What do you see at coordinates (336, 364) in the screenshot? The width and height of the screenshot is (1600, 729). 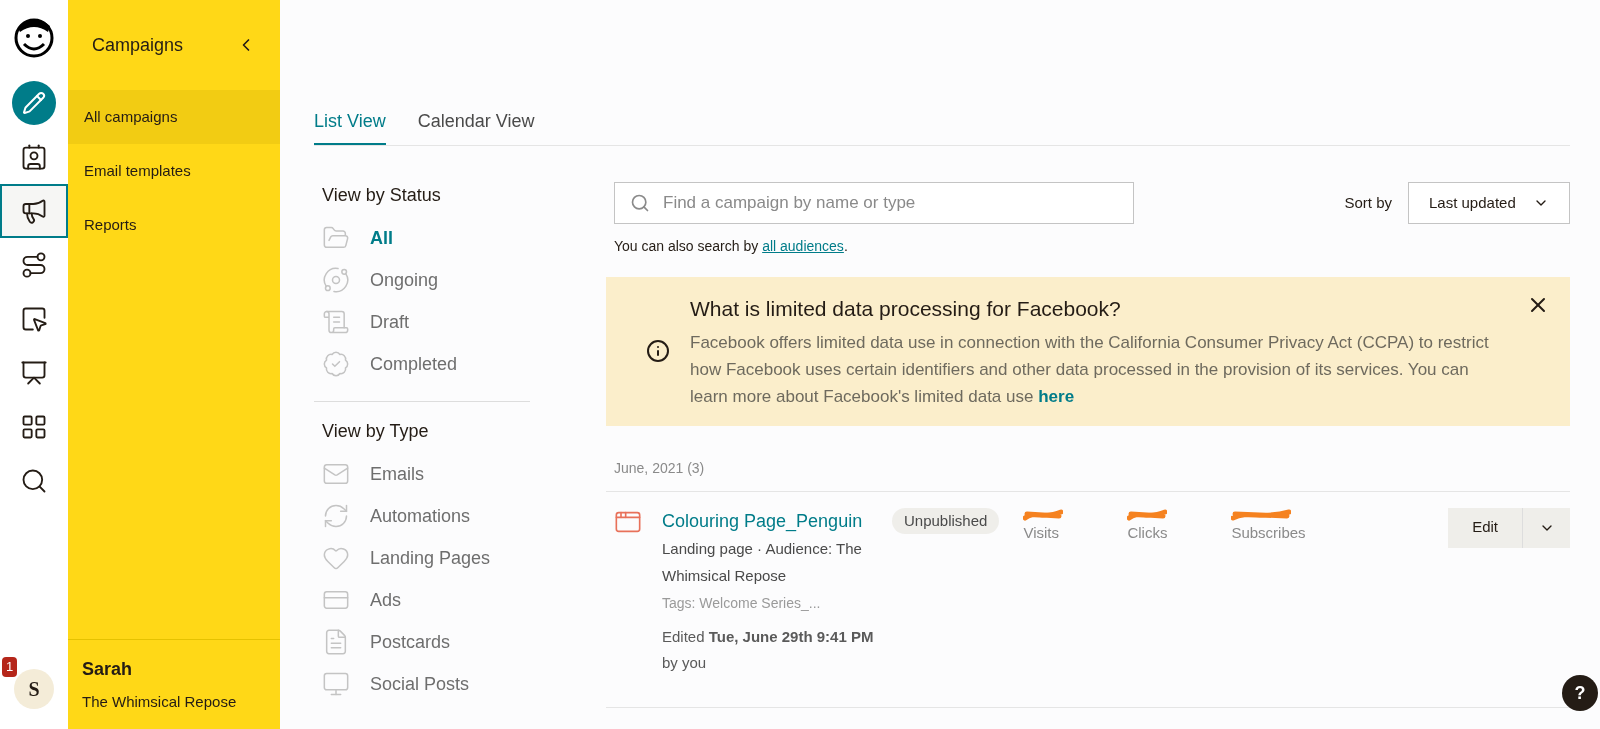 I see `check-badge-icon` at bounding box center [336, 364].